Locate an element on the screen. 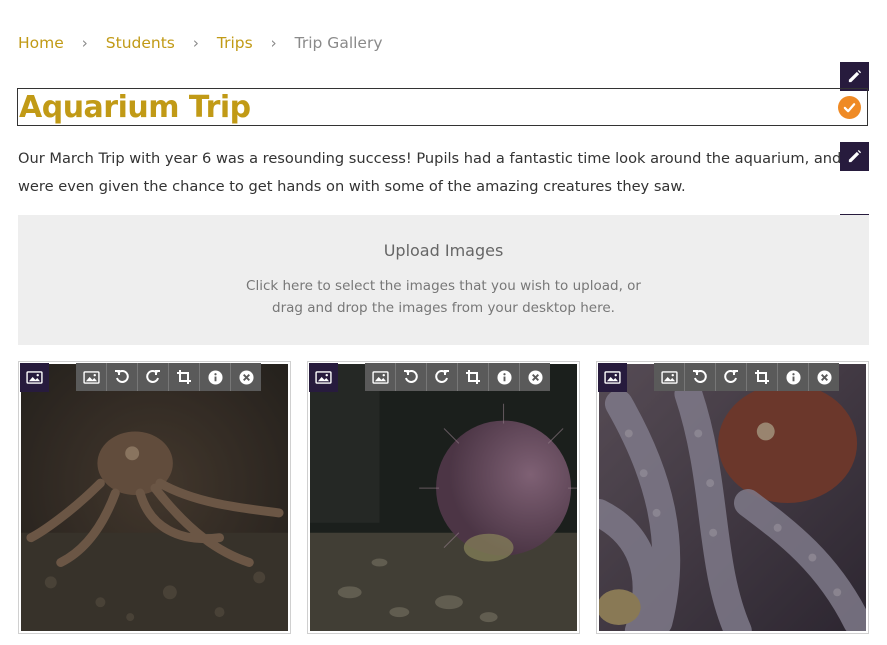 Image resolution: width=887 pixels, height=645 pixels. gallery-photo-octopus-tentacles is located at coordinates (732, 497).